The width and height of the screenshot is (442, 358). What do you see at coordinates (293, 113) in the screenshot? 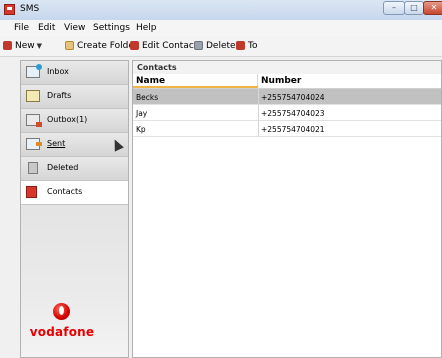
I see `contact-number: +255754704023` at bounding box center [293, 113].